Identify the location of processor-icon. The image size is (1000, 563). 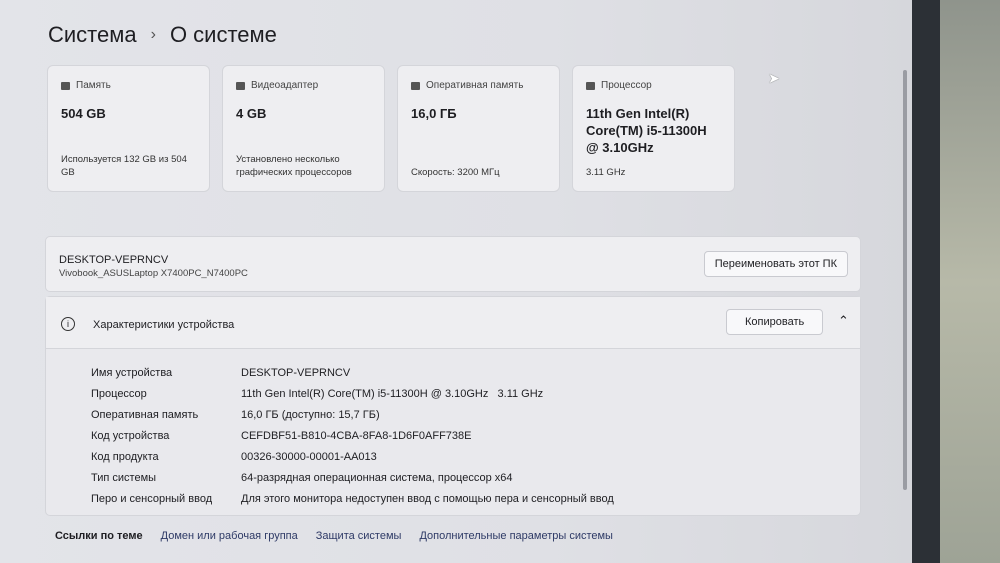
(590, 85).